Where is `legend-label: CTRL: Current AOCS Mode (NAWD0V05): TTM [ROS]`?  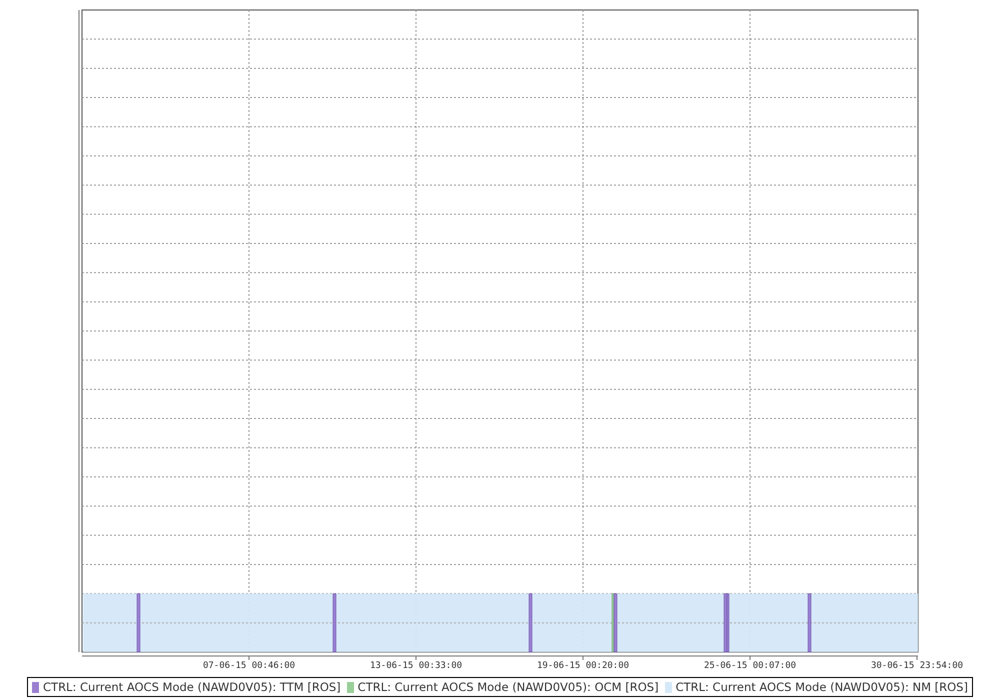
legend-label: CTRL: Current AOCS Mode (NAWD0V05): TTM [ROS] is located at coordinates (192, 687).